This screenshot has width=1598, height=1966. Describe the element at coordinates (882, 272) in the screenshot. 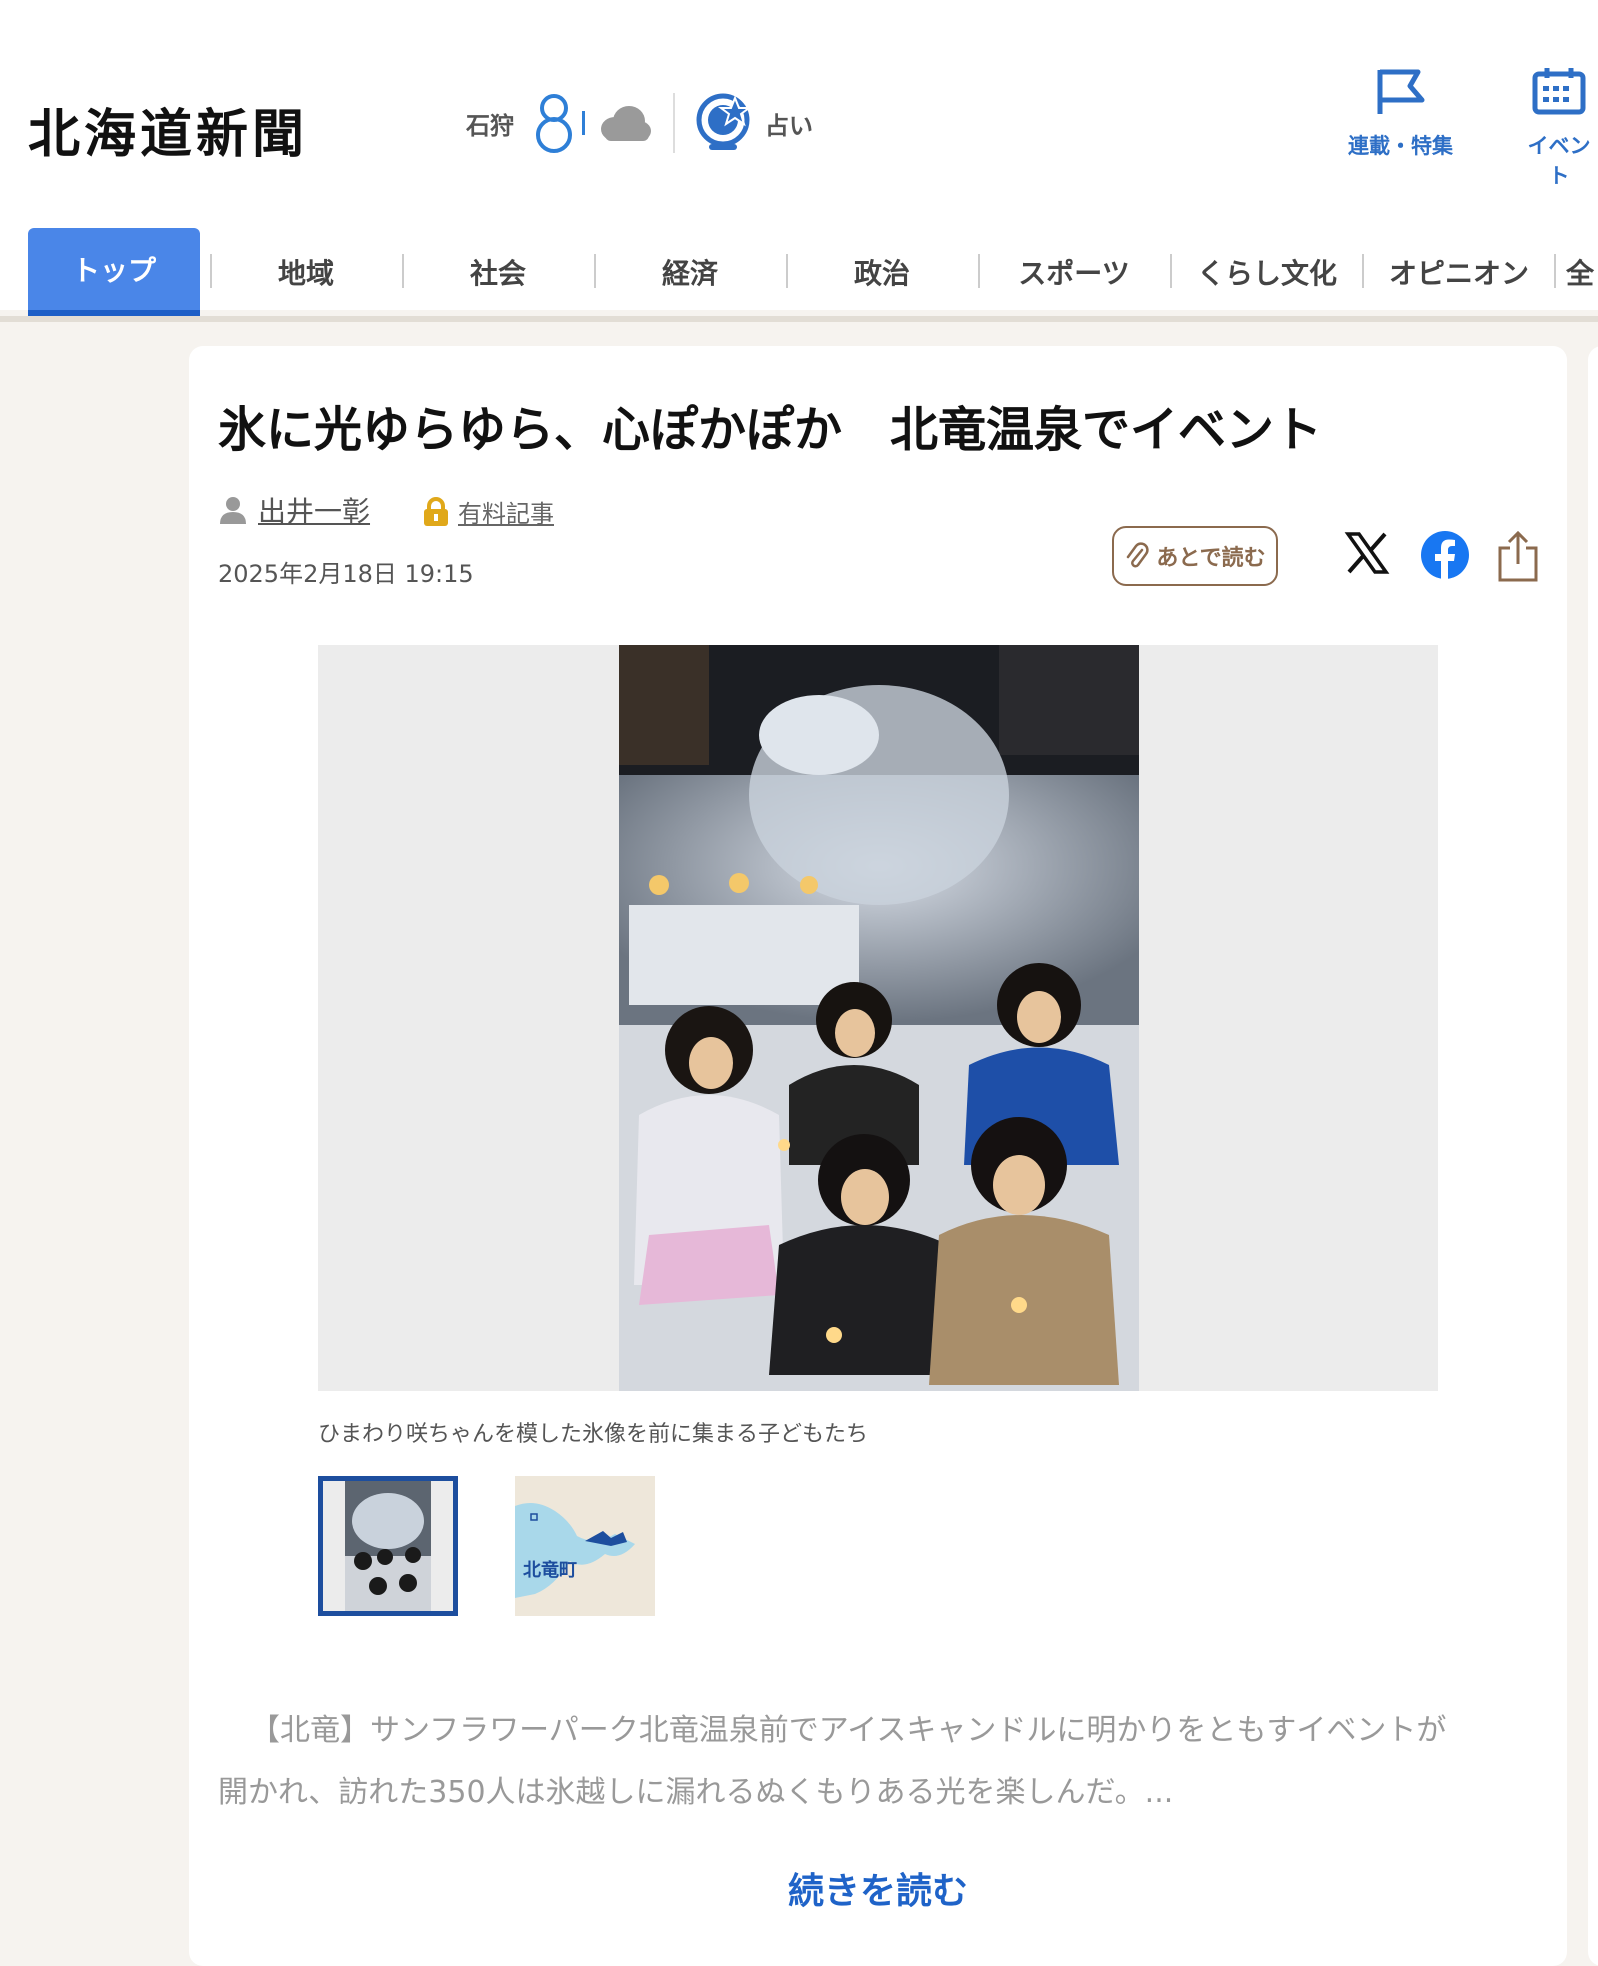

I see `tab-politics: 政治` at that location.